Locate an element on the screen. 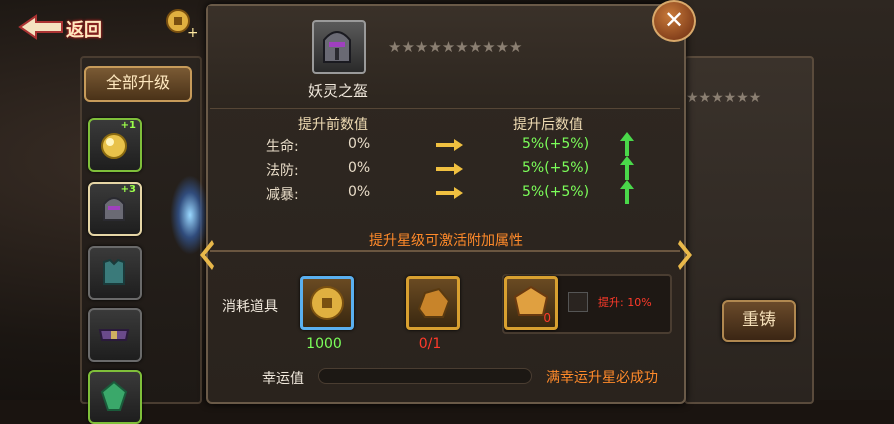 Image resolution: width=894 pixels, height=424 pixels. star-hint-text: 提升星级可激活附加属性 is located at coordinates (446, 241).